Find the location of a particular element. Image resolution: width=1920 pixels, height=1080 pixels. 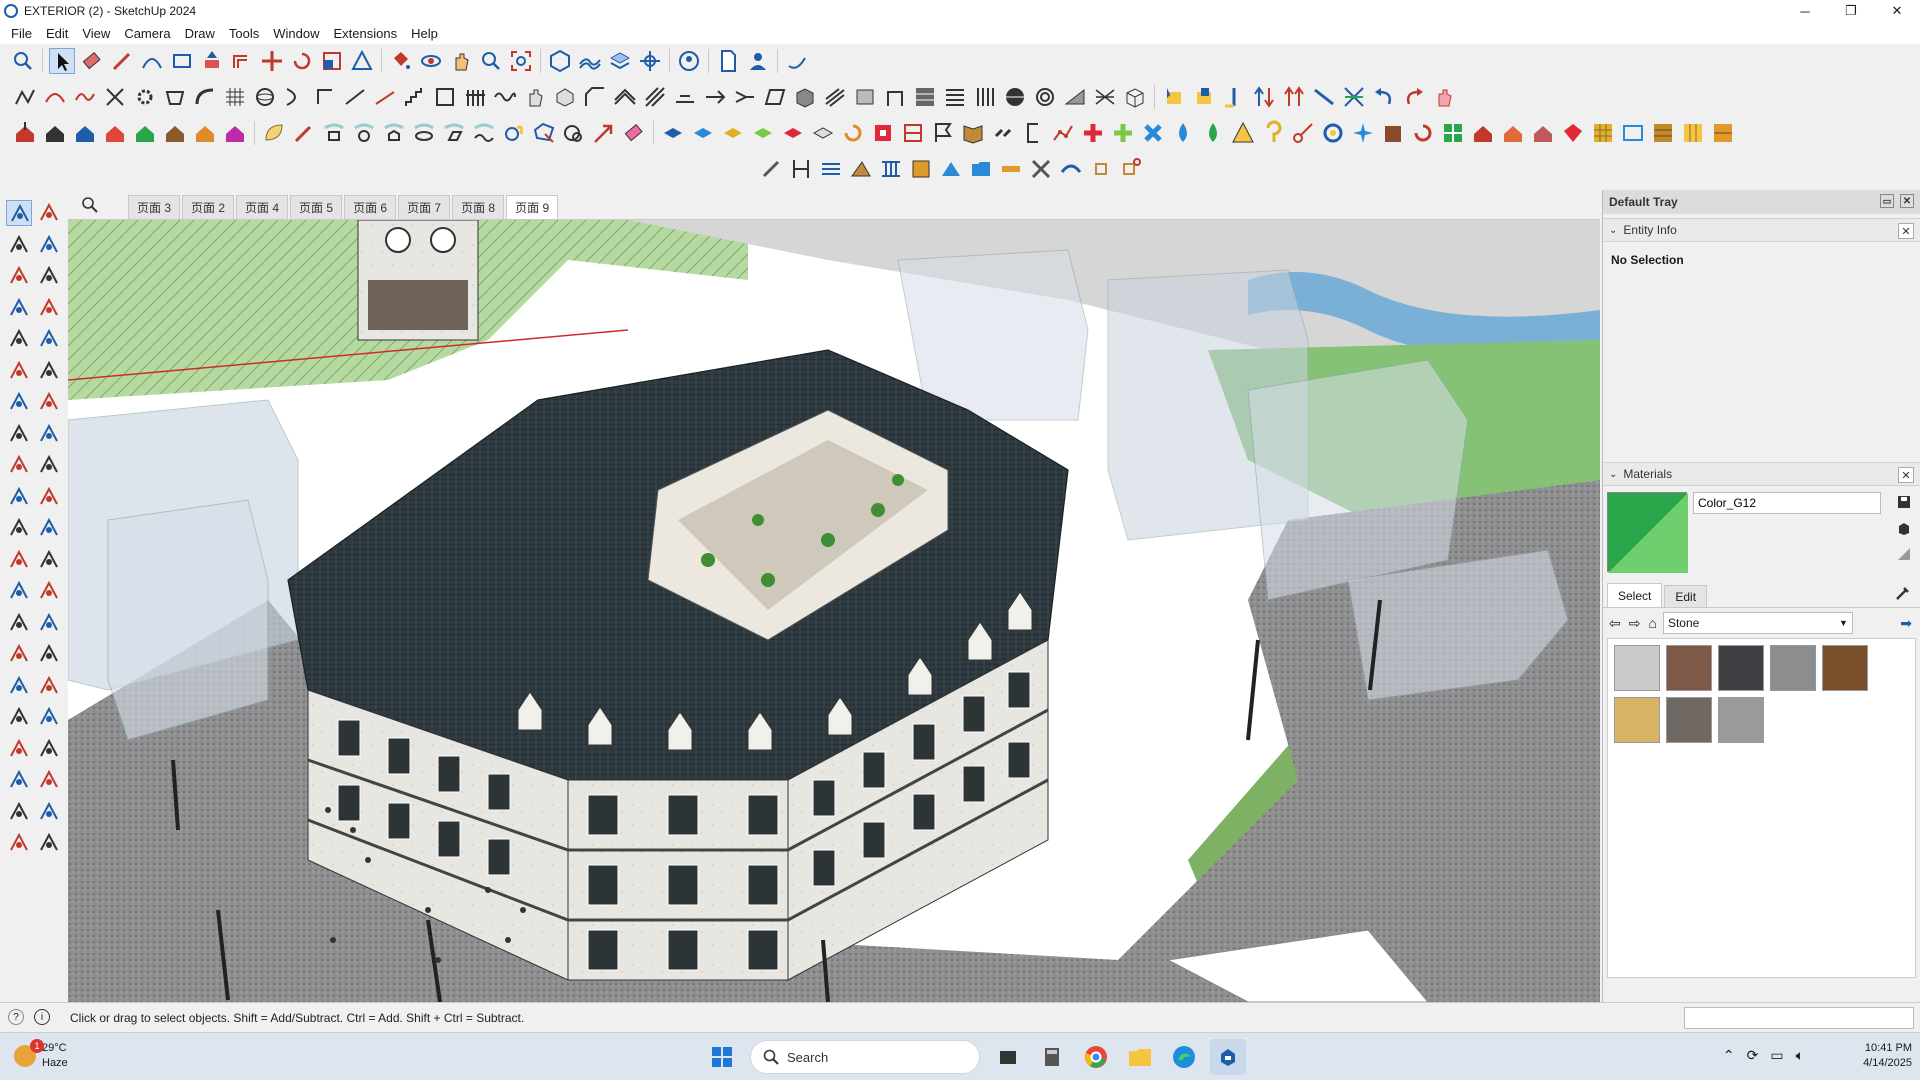

wedge-icon is located at coordinates (861, 169).